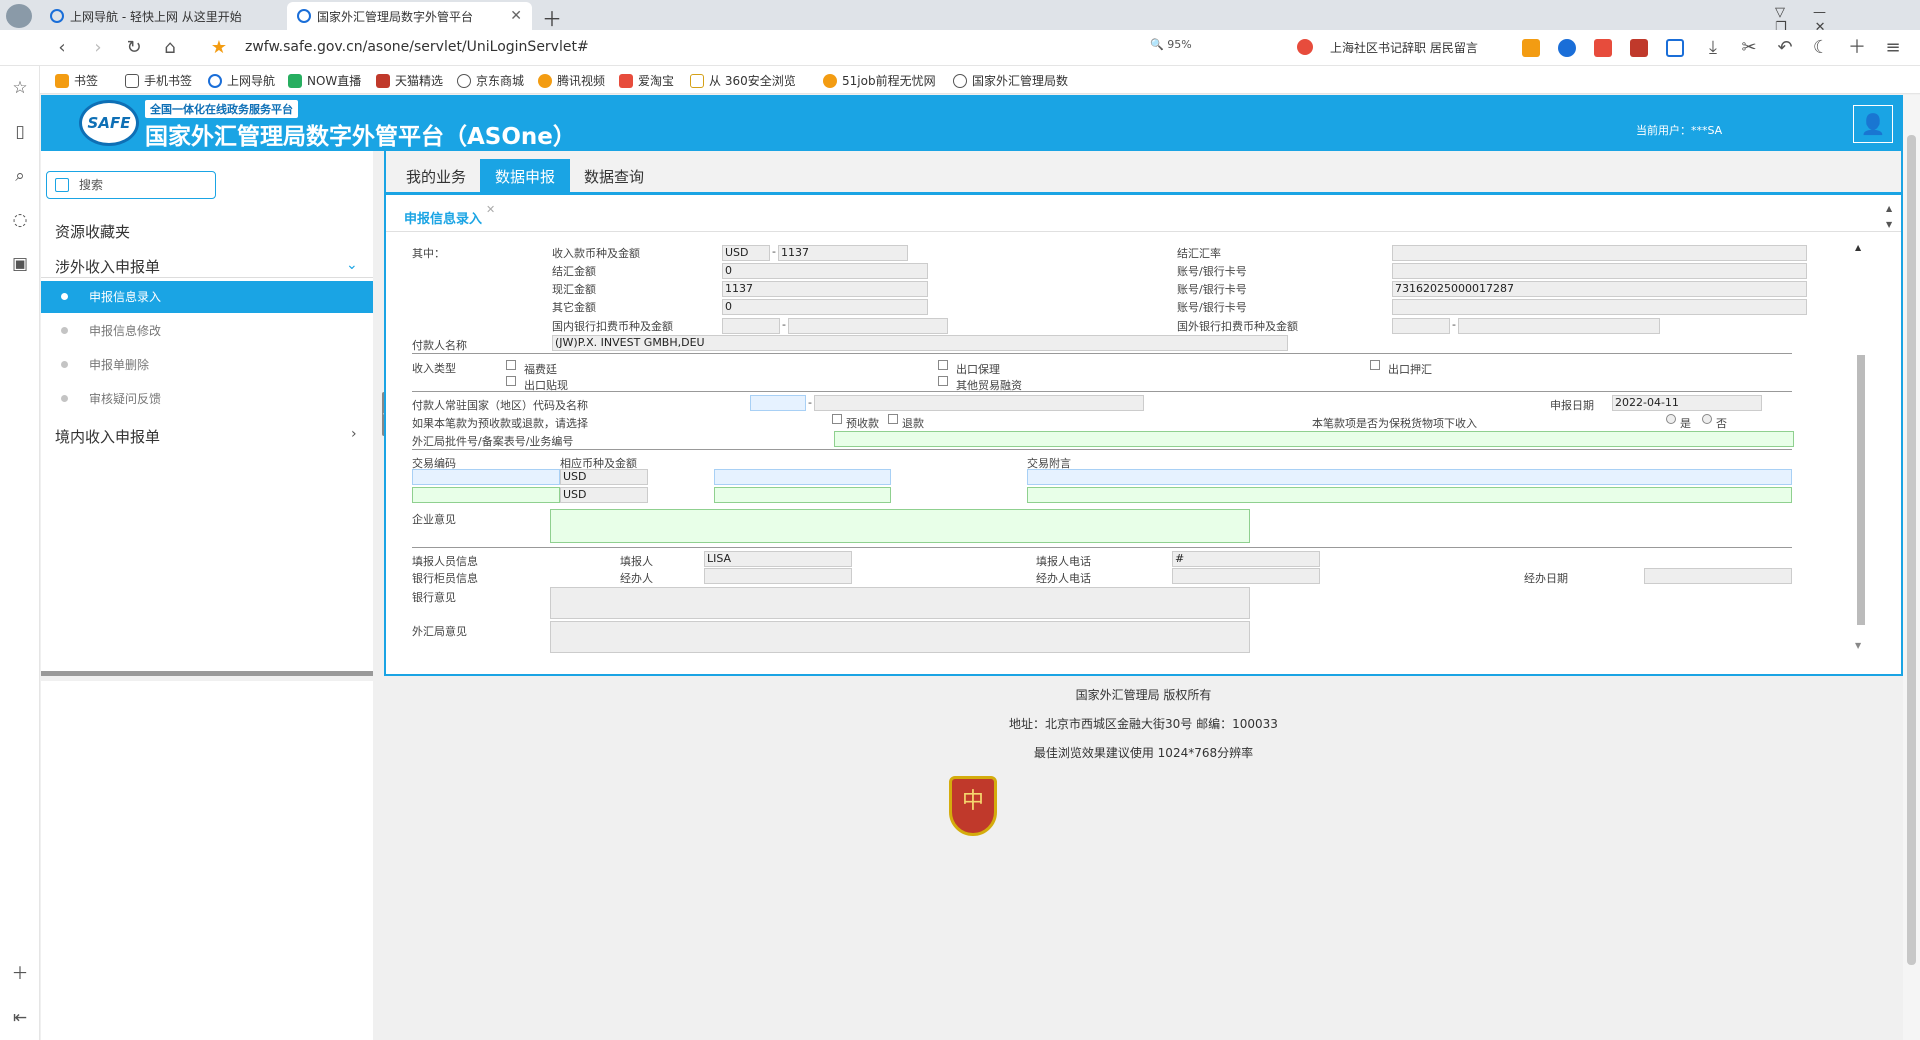 This screenshot has height=1040, width=1920. I want to click on sidebar-group-foreign-income: 涉外收入申报单, so click(107, 266).